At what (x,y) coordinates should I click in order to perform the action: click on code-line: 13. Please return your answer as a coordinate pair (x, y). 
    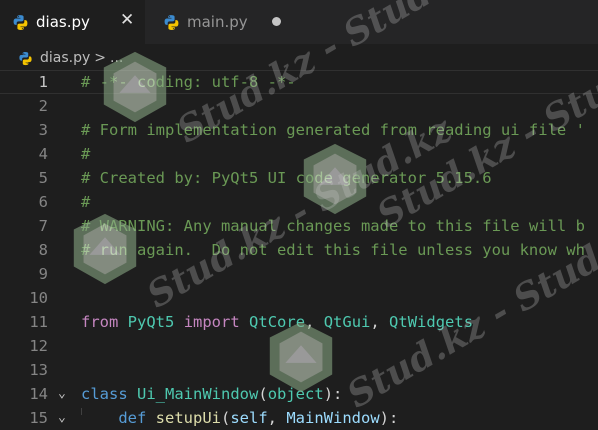
    Looking at the image, I should click on (299, 370).